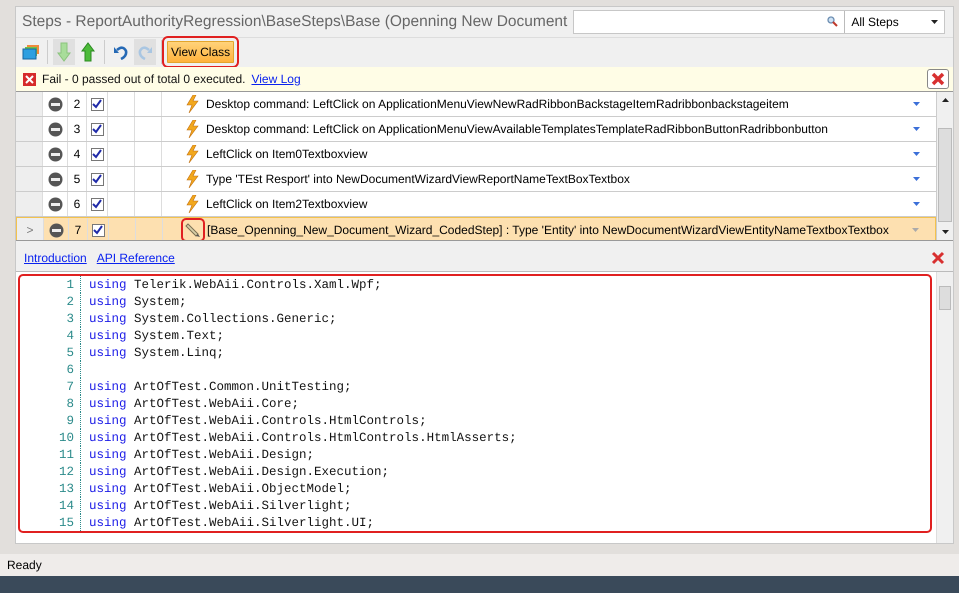  I want to click on pencil-icon, so click(193, 230).